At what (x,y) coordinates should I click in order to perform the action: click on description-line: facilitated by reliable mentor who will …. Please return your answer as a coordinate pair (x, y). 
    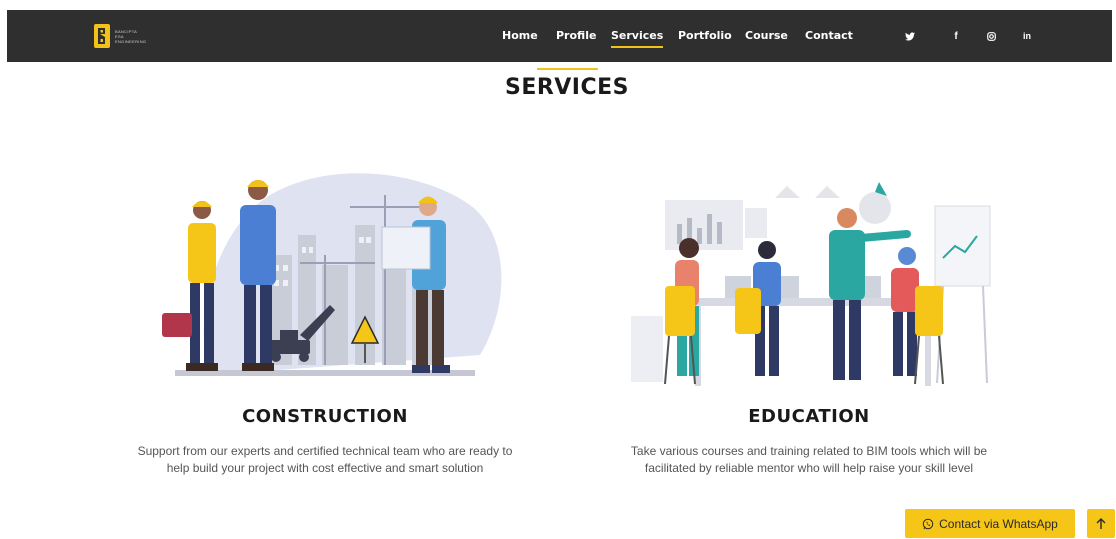
    Looking at the image, I should click on (809, 468).